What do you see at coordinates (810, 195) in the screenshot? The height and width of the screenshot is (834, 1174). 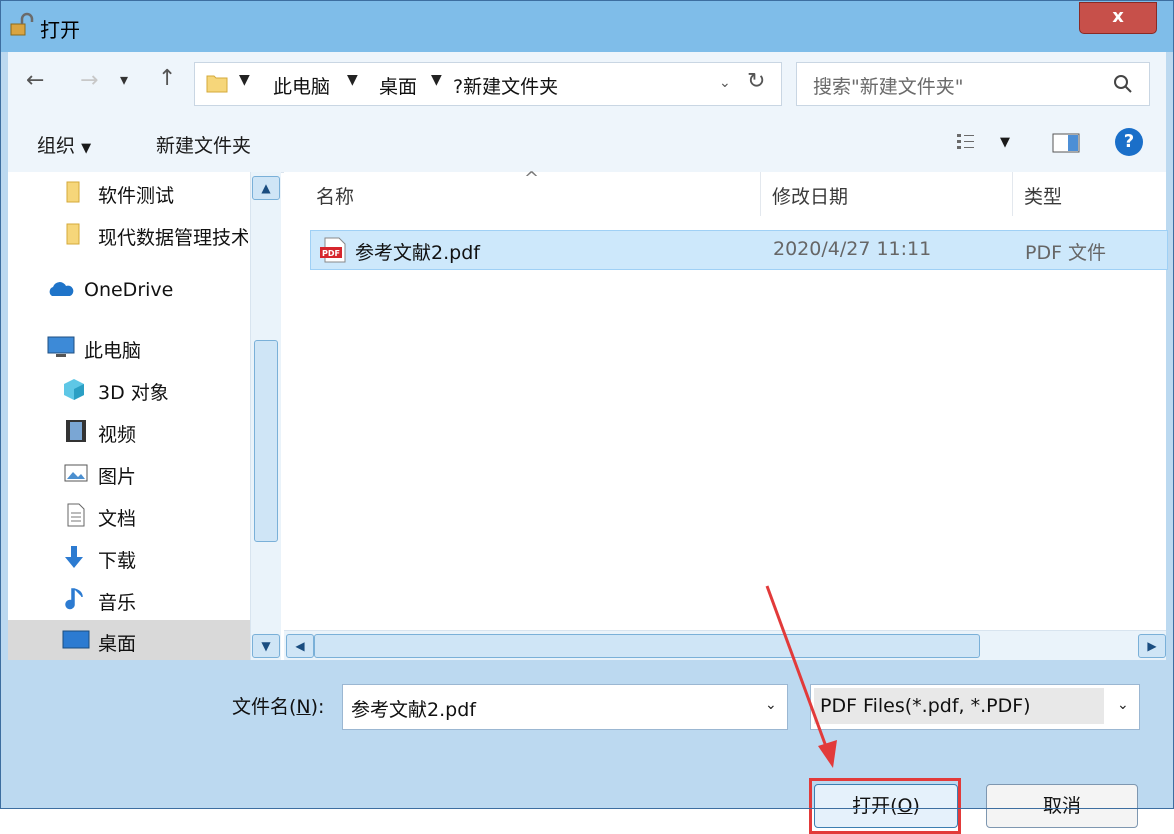 I see `column-header-modified: 修改日期` at bounding box center [810, 195].